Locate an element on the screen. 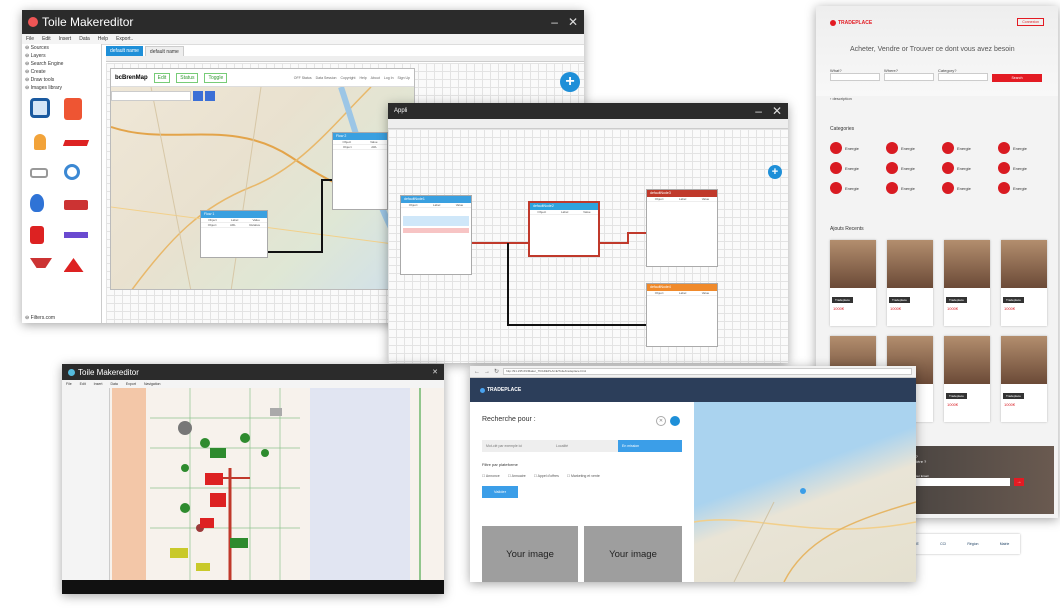 Image resolution: width=1060 pixels, height=612 pixels. link-login: Log In is located at coordinates (389, 78).